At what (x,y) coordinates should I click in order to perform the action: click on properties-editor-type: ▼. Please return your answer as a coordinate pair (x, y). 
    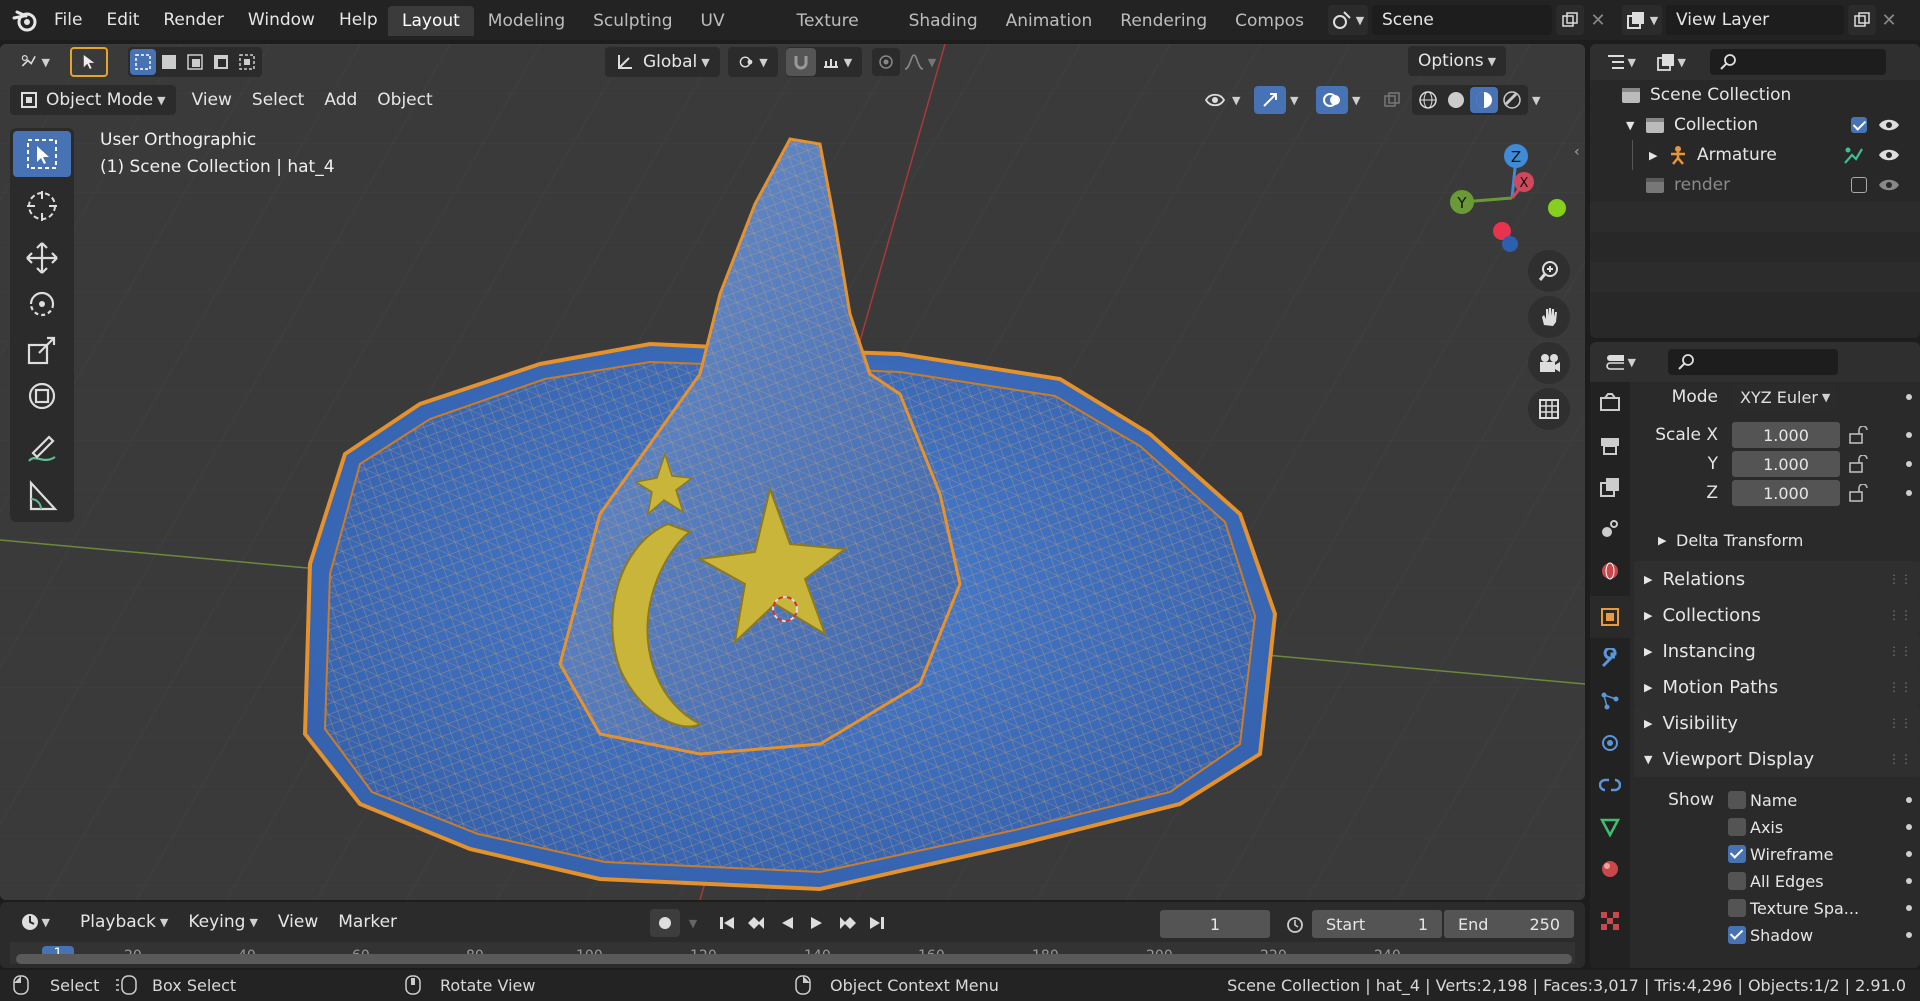
    Looking at the image, I should click on (1621, 362).